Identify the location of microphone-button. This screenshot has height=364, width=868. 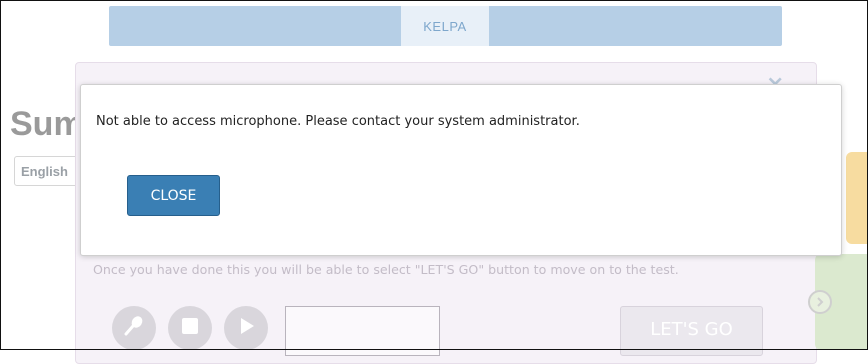
(134, 328).